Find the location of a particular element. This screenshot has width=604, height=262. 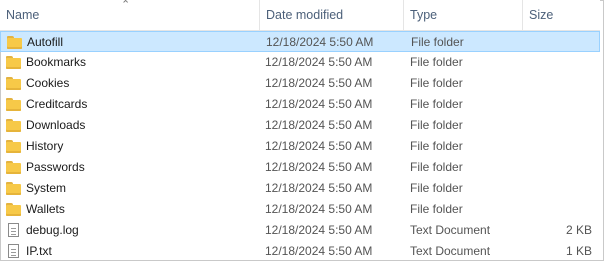

column-header-bar: Name ⌃ Date modified Type Size is located at coordinates (300, 15).